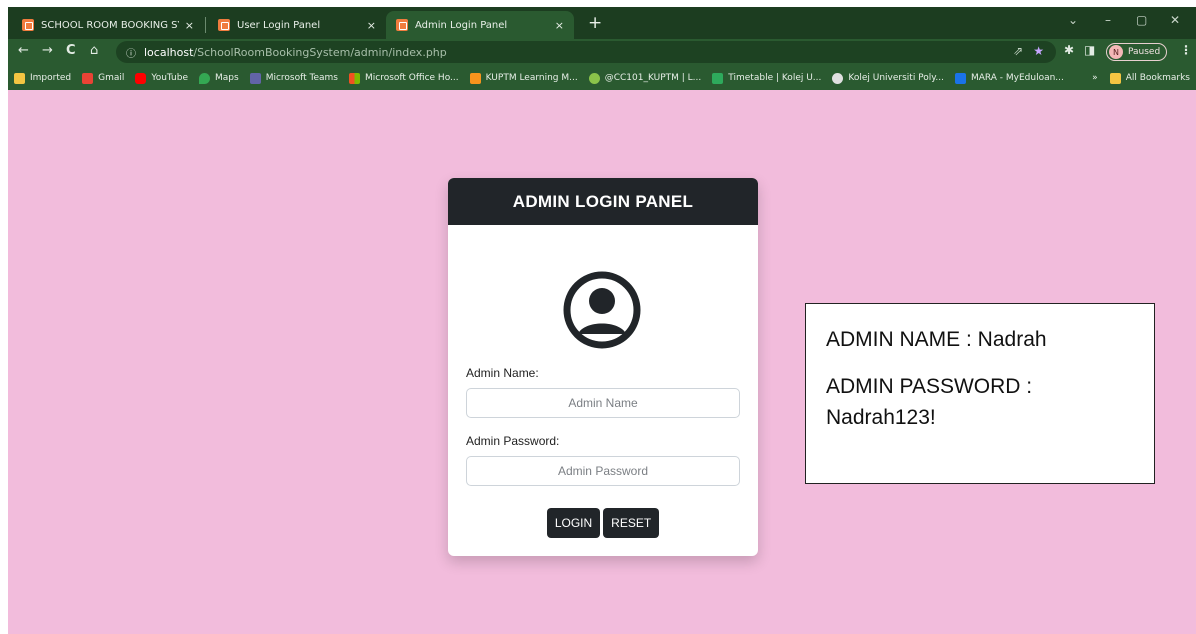  I want to click on bookmark-label: Microsoft Teams, so click(301, 78).